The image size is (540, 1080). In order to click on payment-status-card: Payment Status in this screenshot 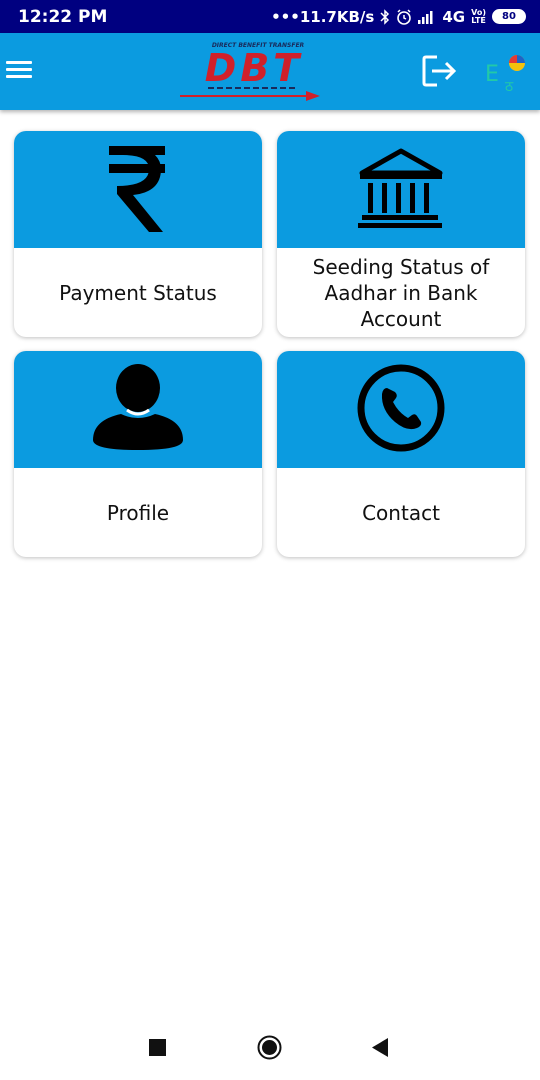, I will do `click(138, 234)`.